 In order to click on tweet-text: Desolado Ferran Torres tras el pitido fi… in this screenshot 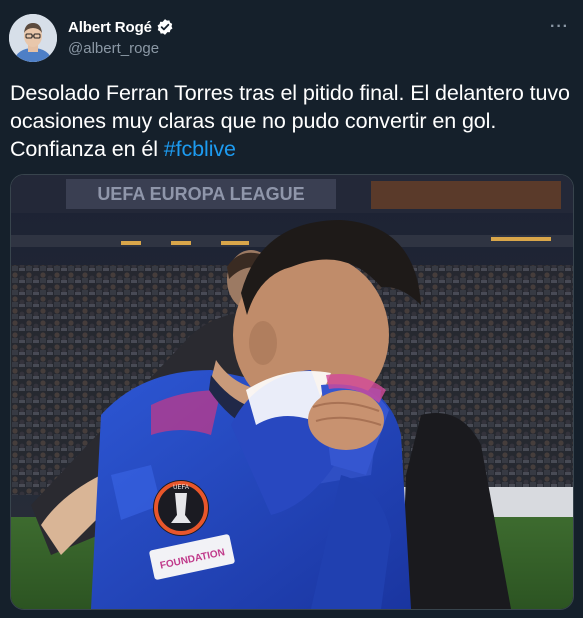, I will do `click(290, 121)`.